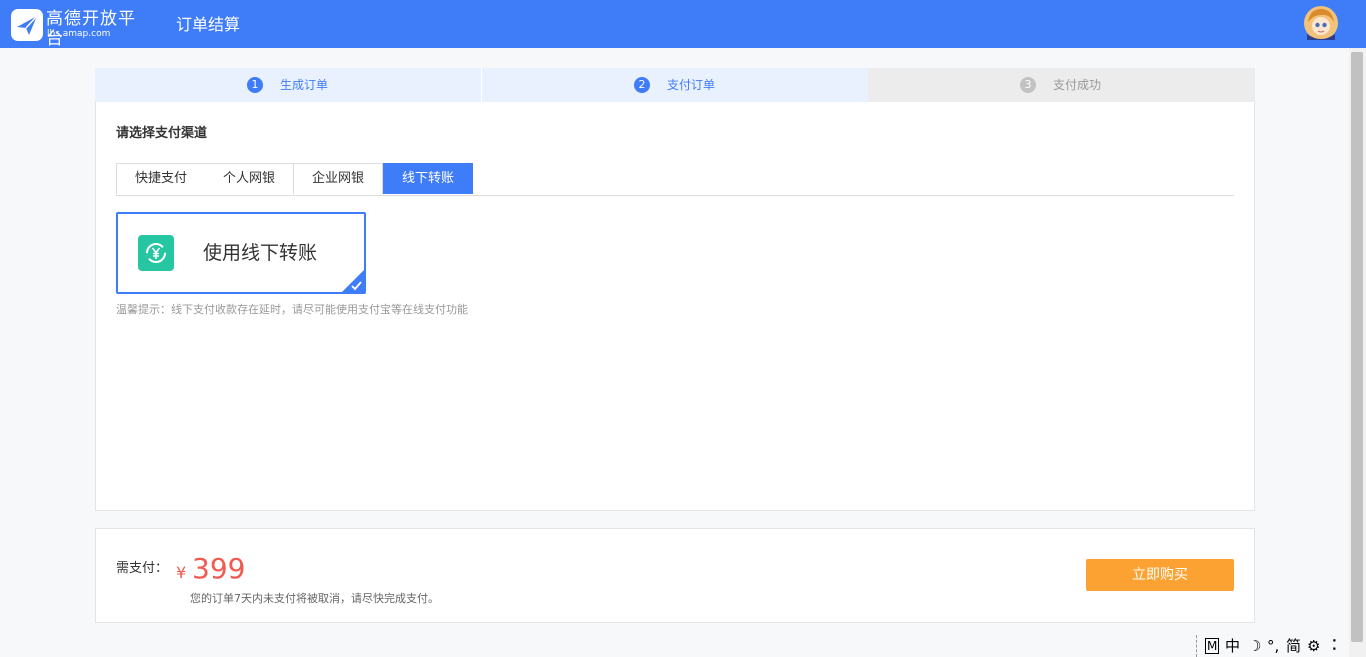 The width and height of the screenshot is (1366, 657). Describe the element at coordinates (142, 568) in the screenshot. I see `amount-due-label: 需支付：` at that location.